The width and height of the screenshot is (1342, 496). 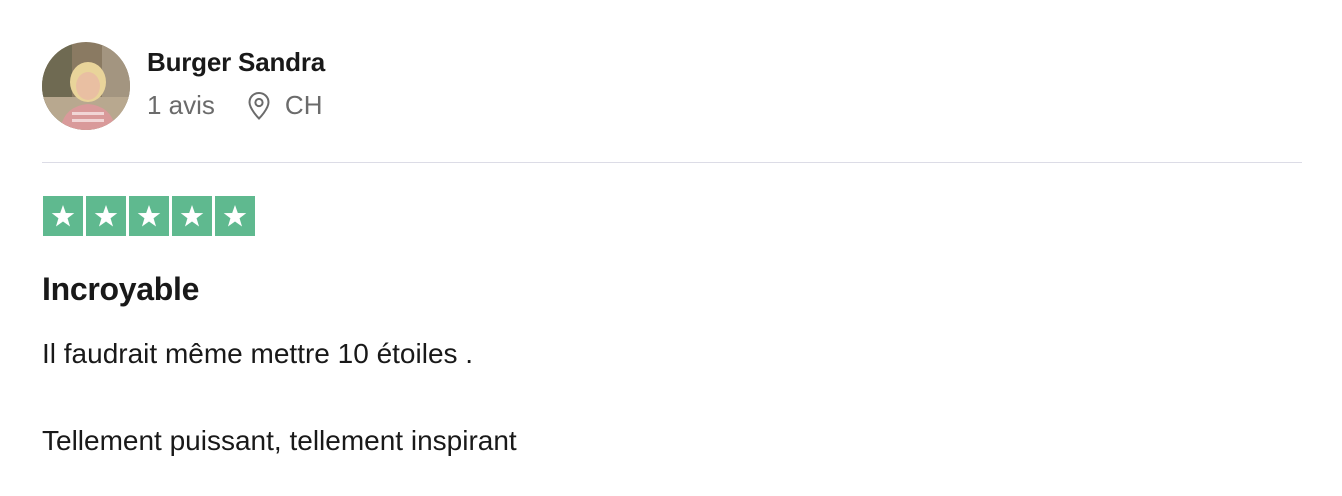 I want to click on review-count: 1 avis, so click(x=181, y=105).